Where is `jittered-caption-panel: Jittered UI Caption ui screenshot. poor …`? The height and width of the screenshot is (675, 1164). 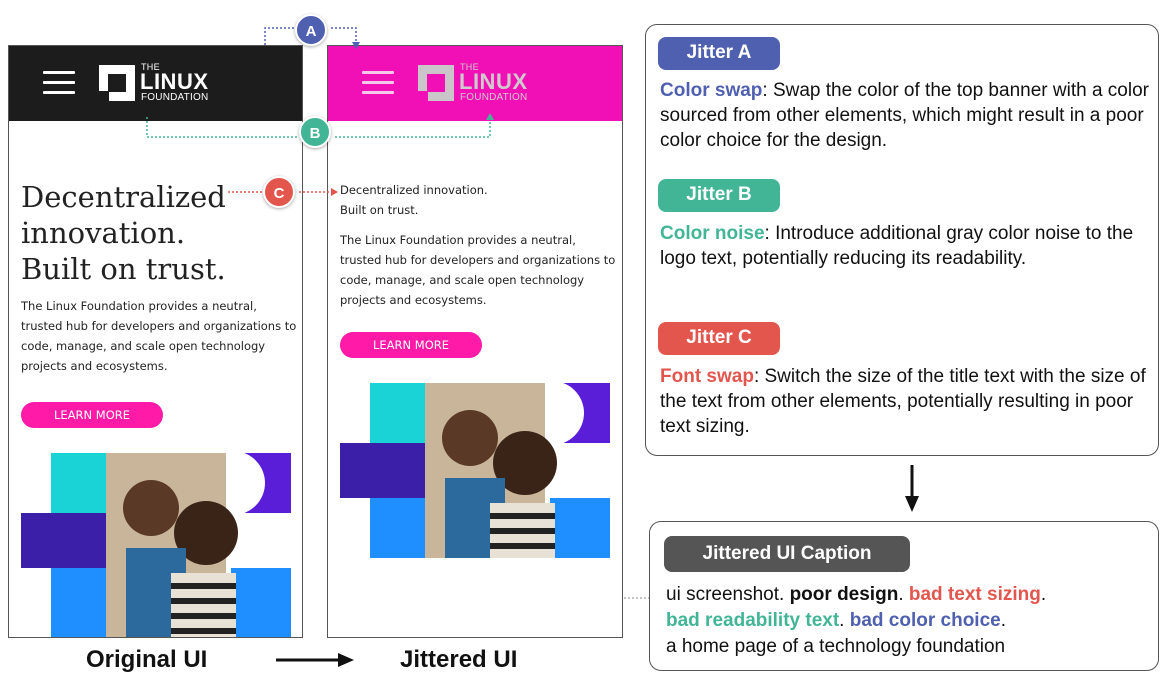 jittered-caption-panel: Jittered UI Caption ui screenshot. poor … is located at coordinates (904, 596).